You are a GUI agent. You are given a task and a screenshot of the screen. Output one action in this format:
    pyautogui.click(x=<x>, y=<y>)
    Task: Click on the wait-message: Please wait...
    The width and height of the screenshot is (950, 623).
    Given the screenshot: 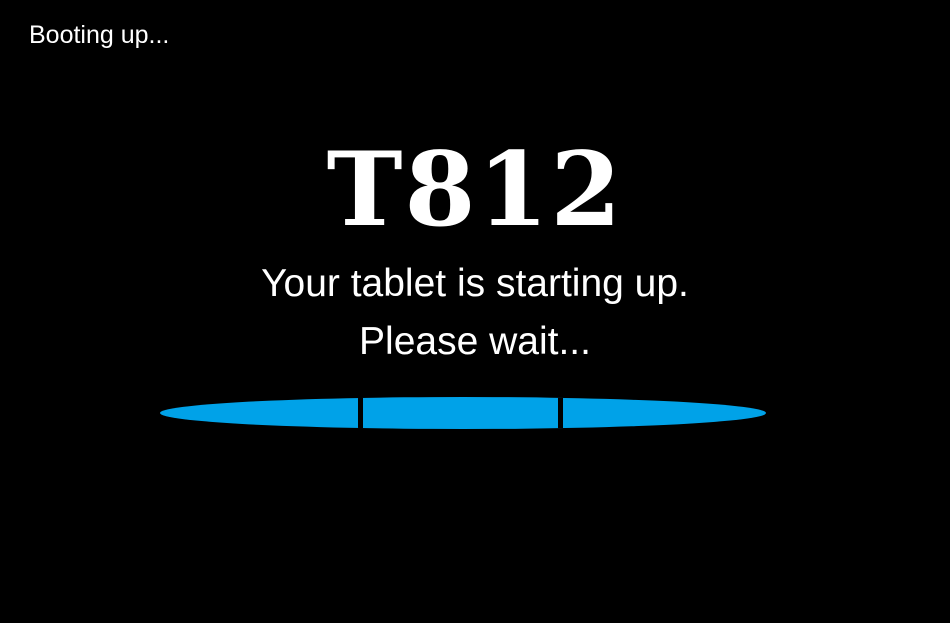 What is the action you would take?
    pyautogui.click(x=475, y=341)
    